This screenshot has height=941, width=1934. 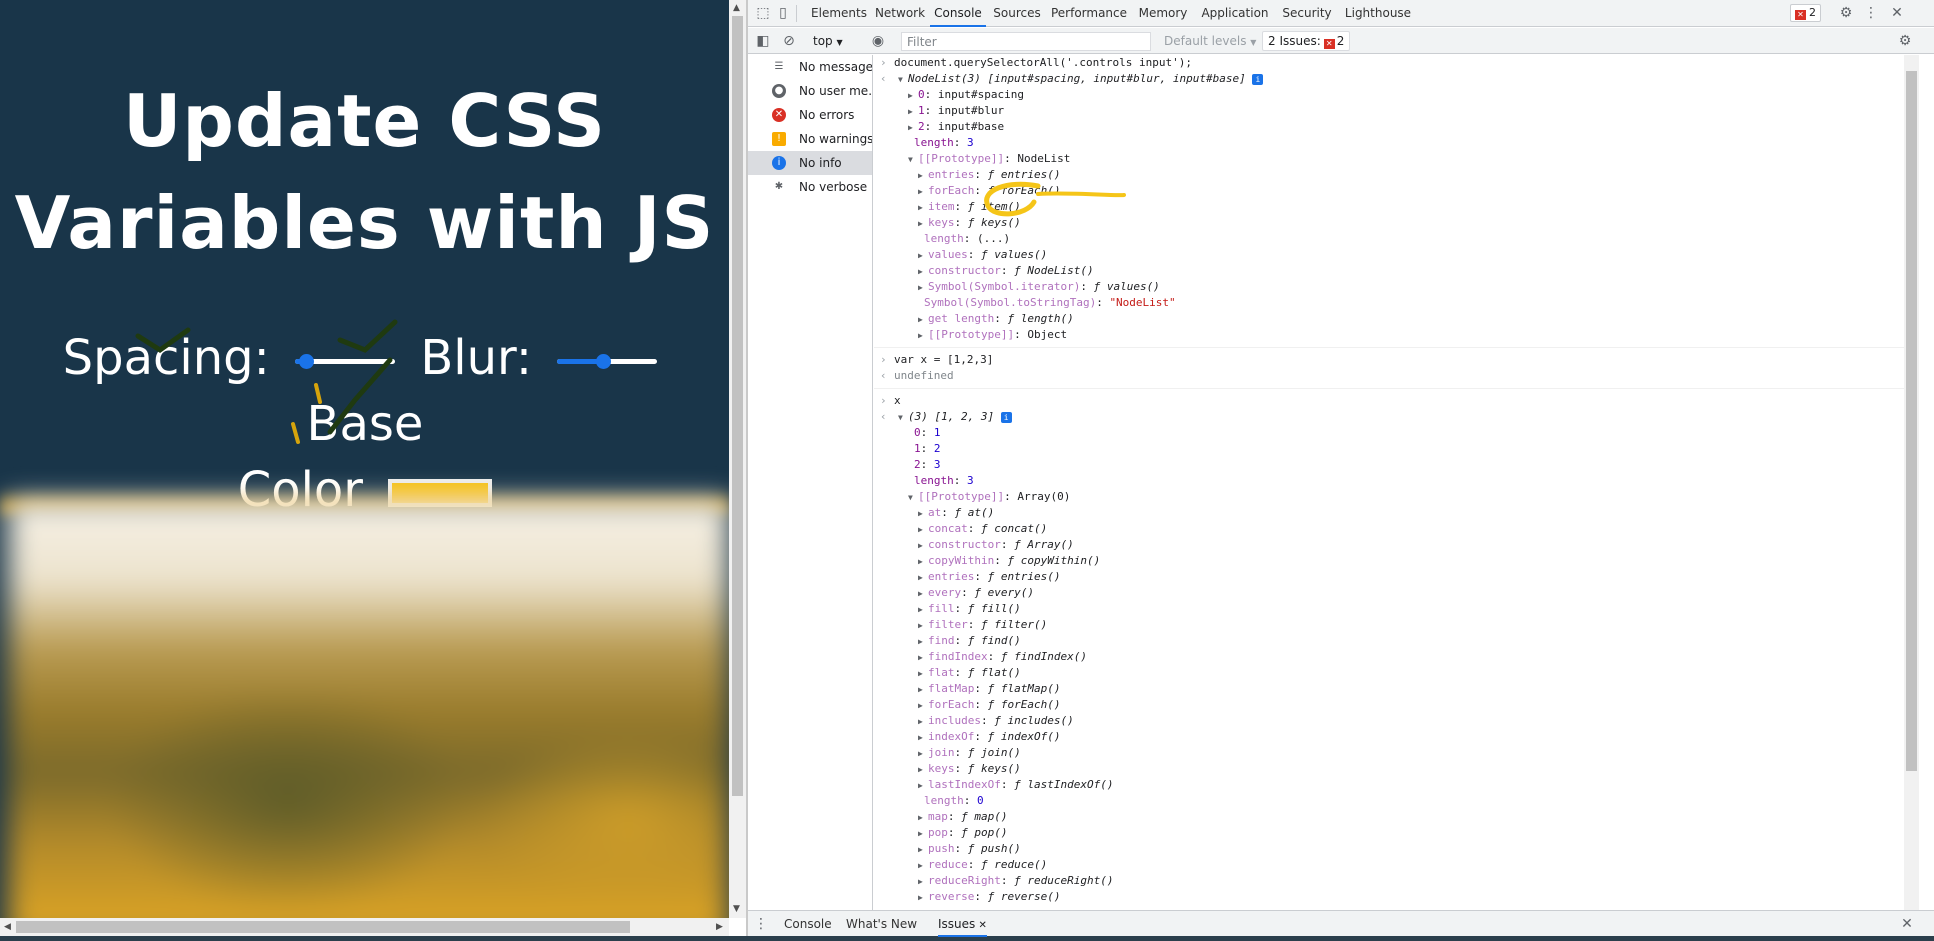 What do you see at coordinates (345, 361) in the screenshot?
I see `spacing-slider` at bounding box center [345, 361].